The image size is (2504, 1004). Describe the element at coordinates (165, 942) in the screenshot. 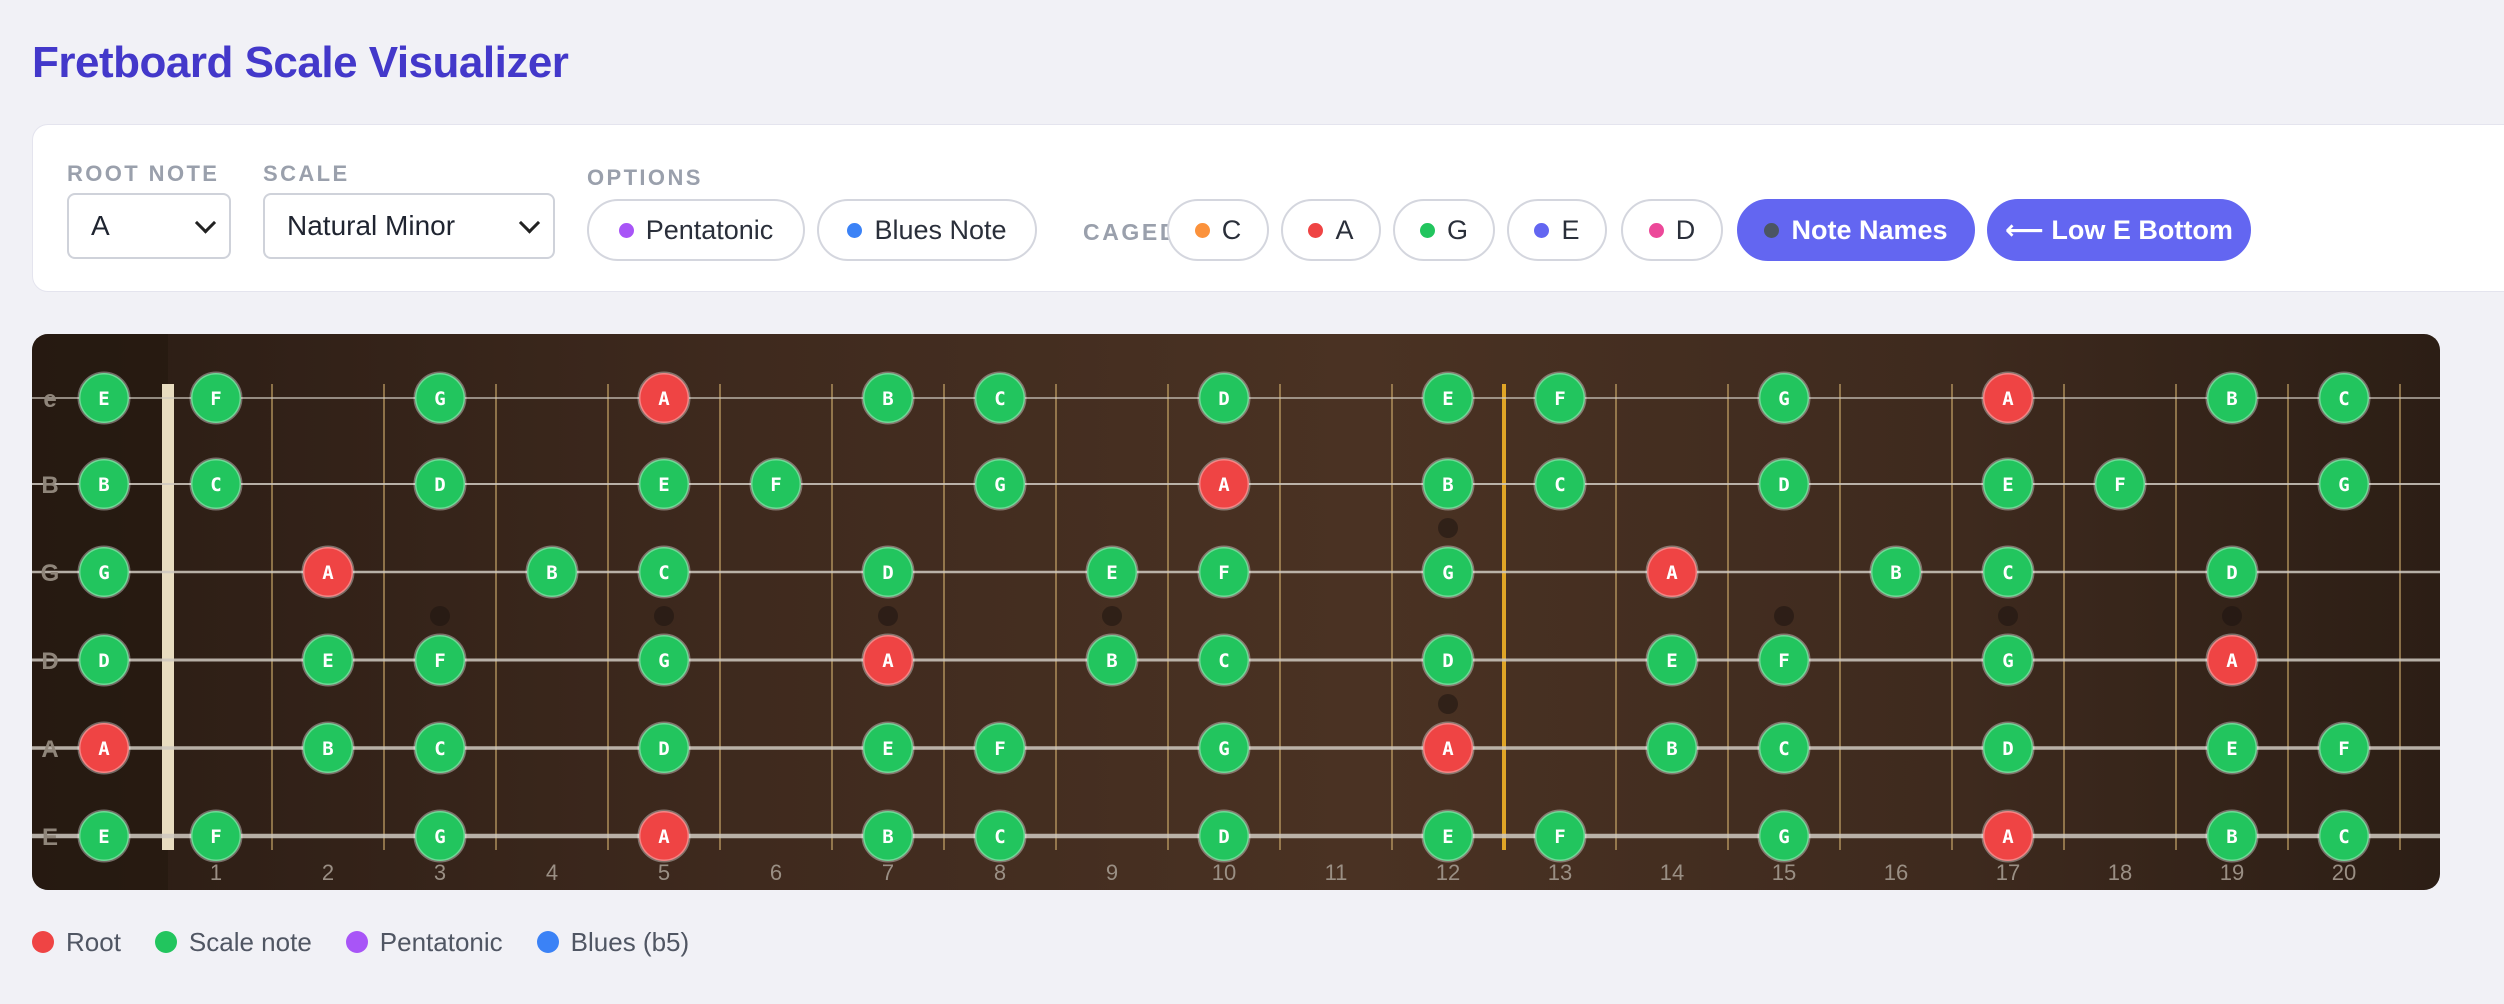

I see `scale-dot-icon` at that location.